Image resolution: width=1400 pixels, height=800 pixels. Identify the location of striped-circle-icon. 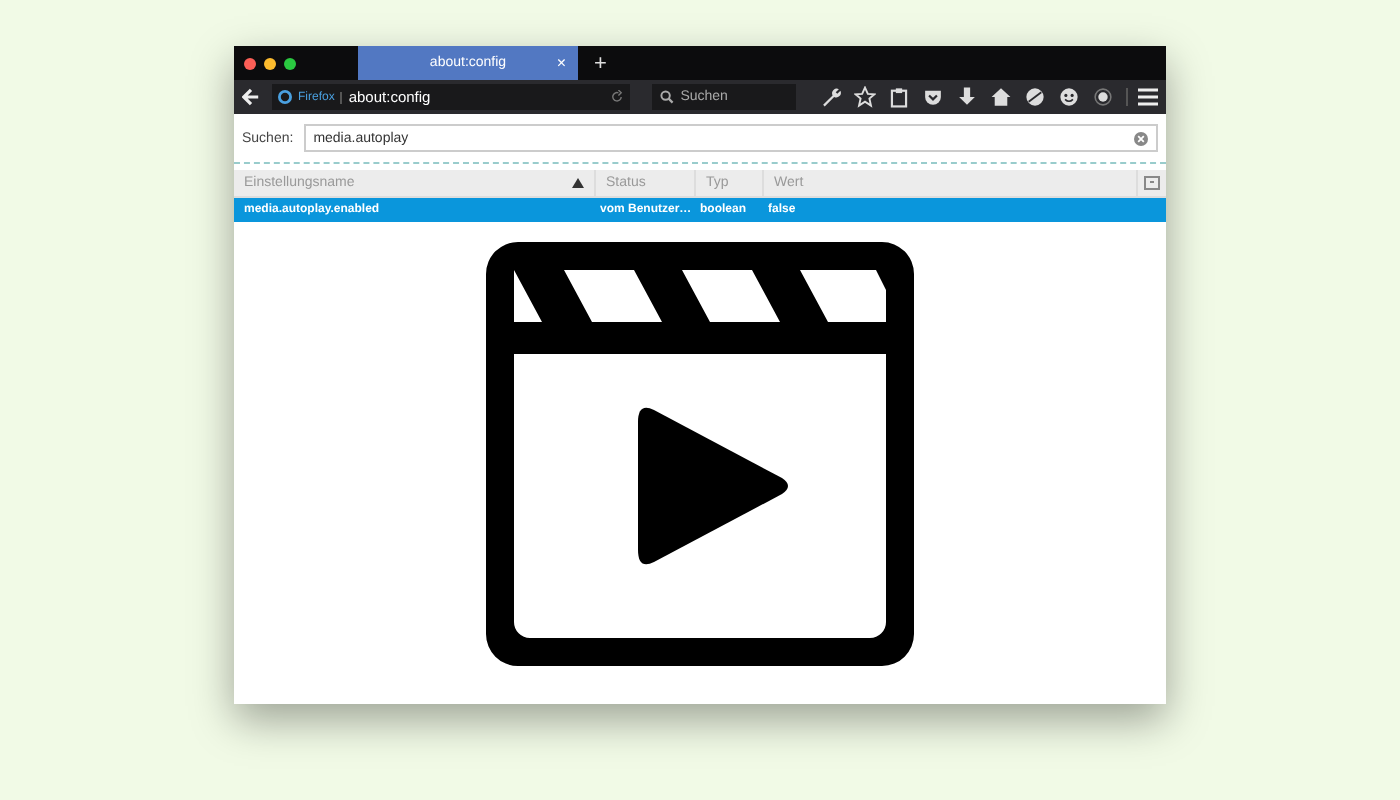
(1035, 97).